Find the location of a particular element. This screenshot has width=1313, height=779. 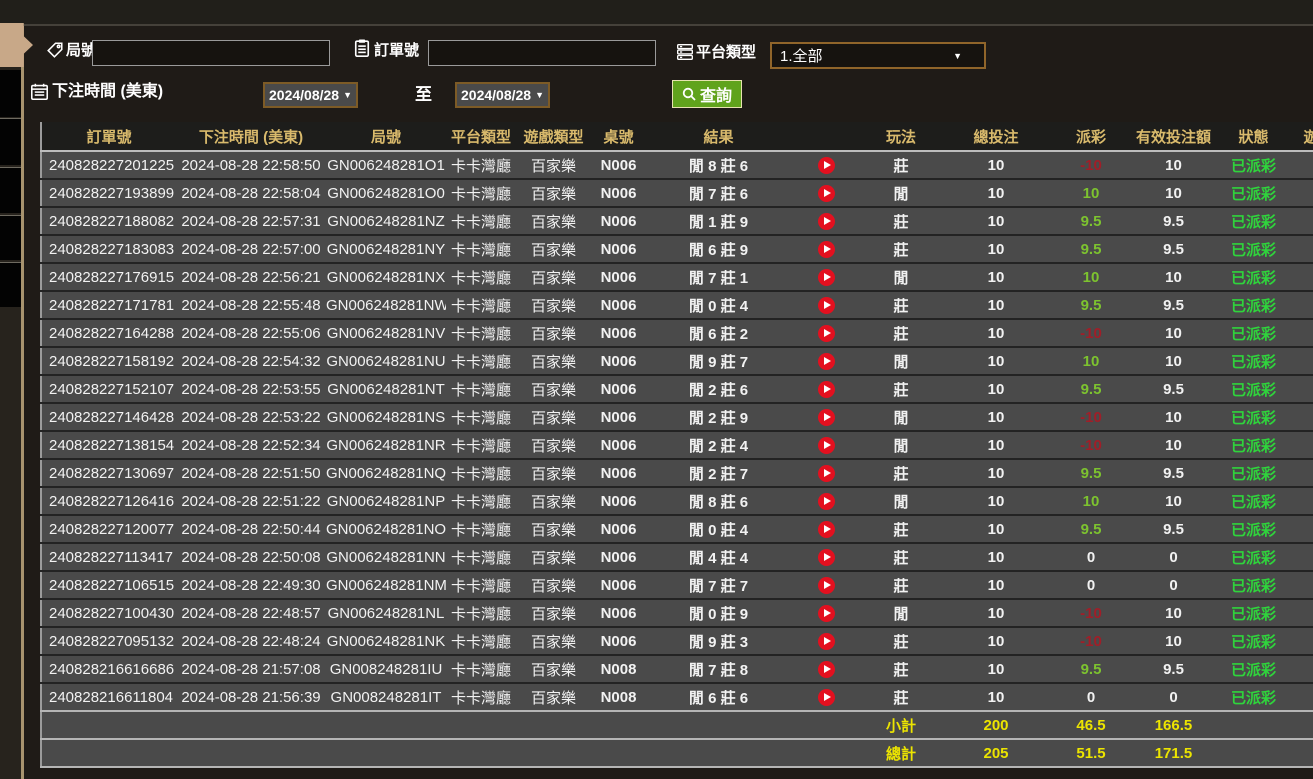

cell-order-no: 240828227106515 is located at coordinates (108, 584).